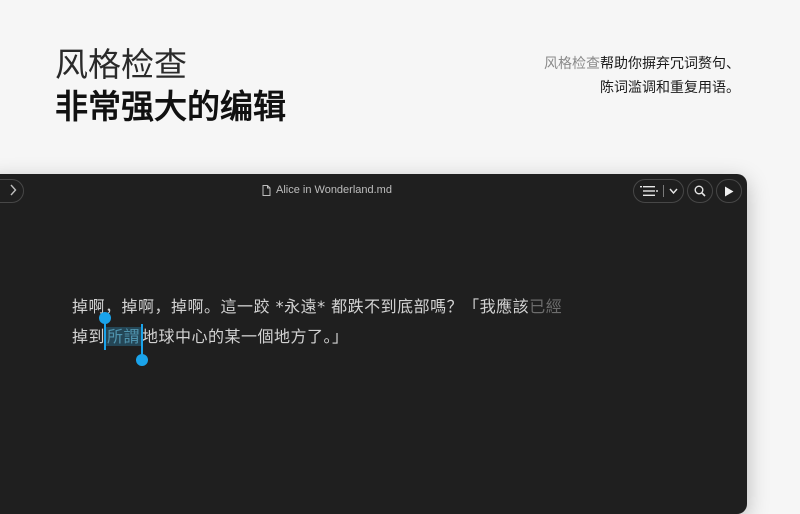  Describe the element at coordinates (124, 336) in the screenshot. I see `selected-text: 所謂` at that location.